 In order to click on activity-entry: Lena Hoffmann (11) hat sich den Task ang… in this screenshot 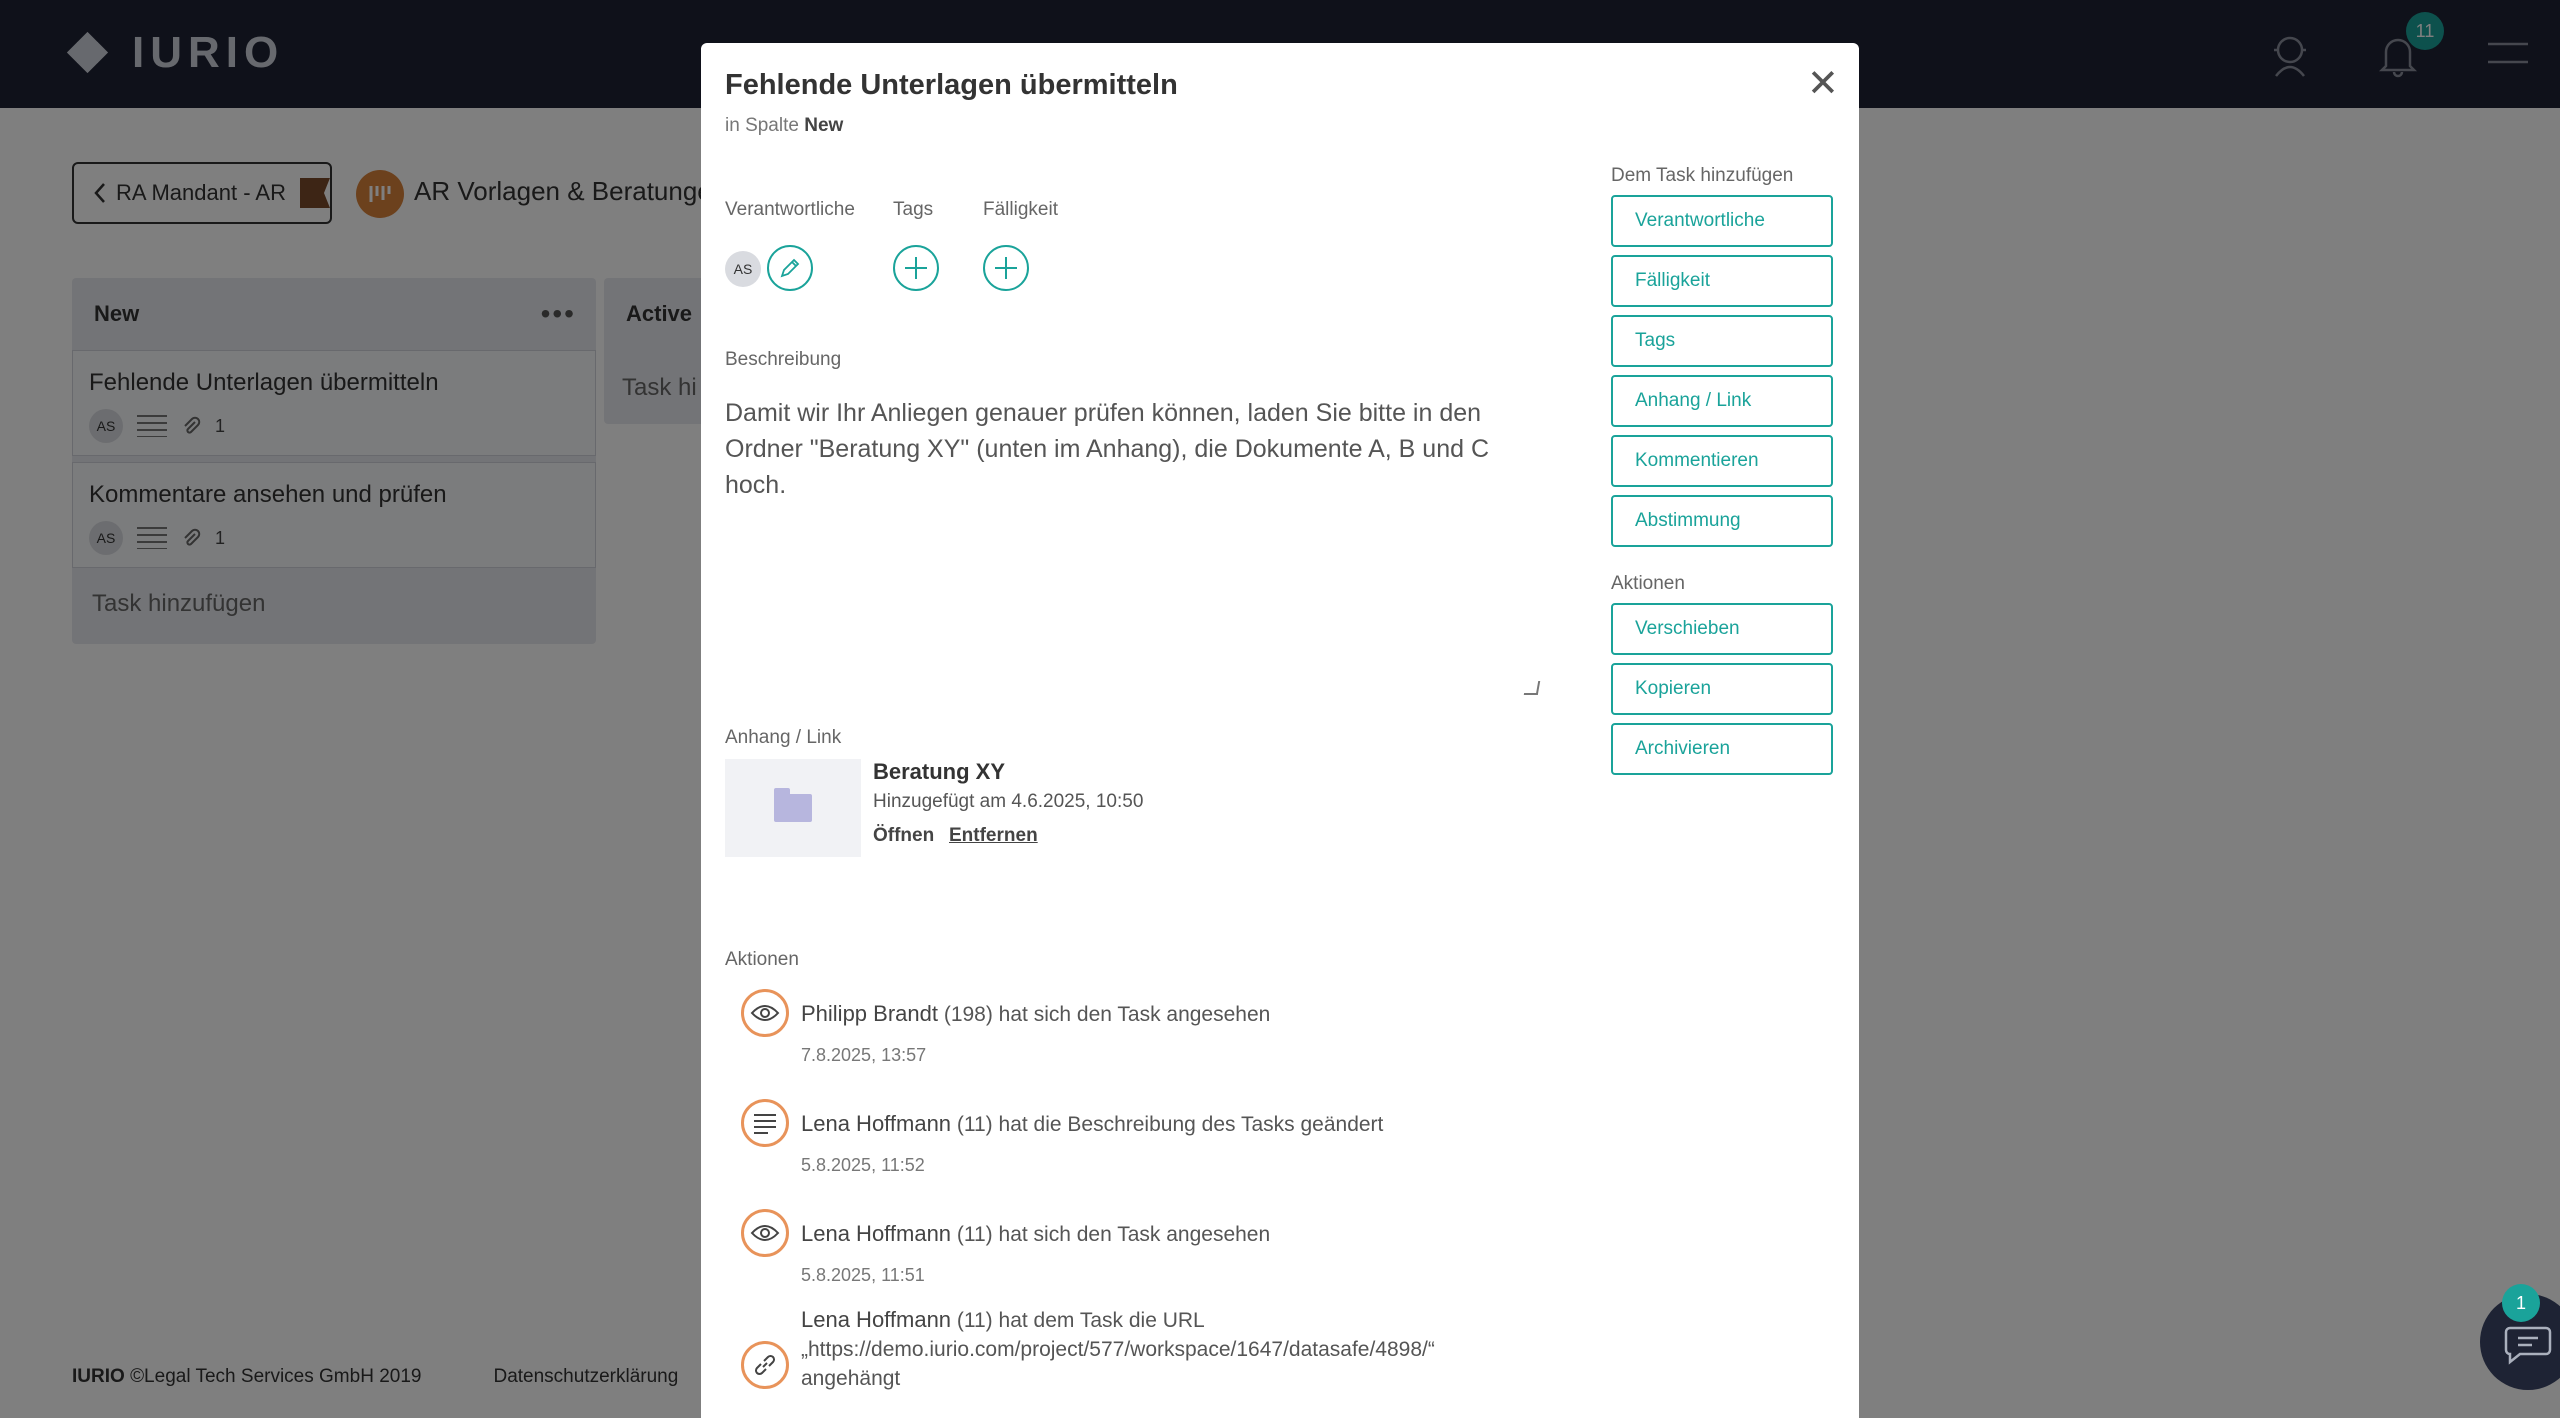, I will do `click(1161, 1234)`.